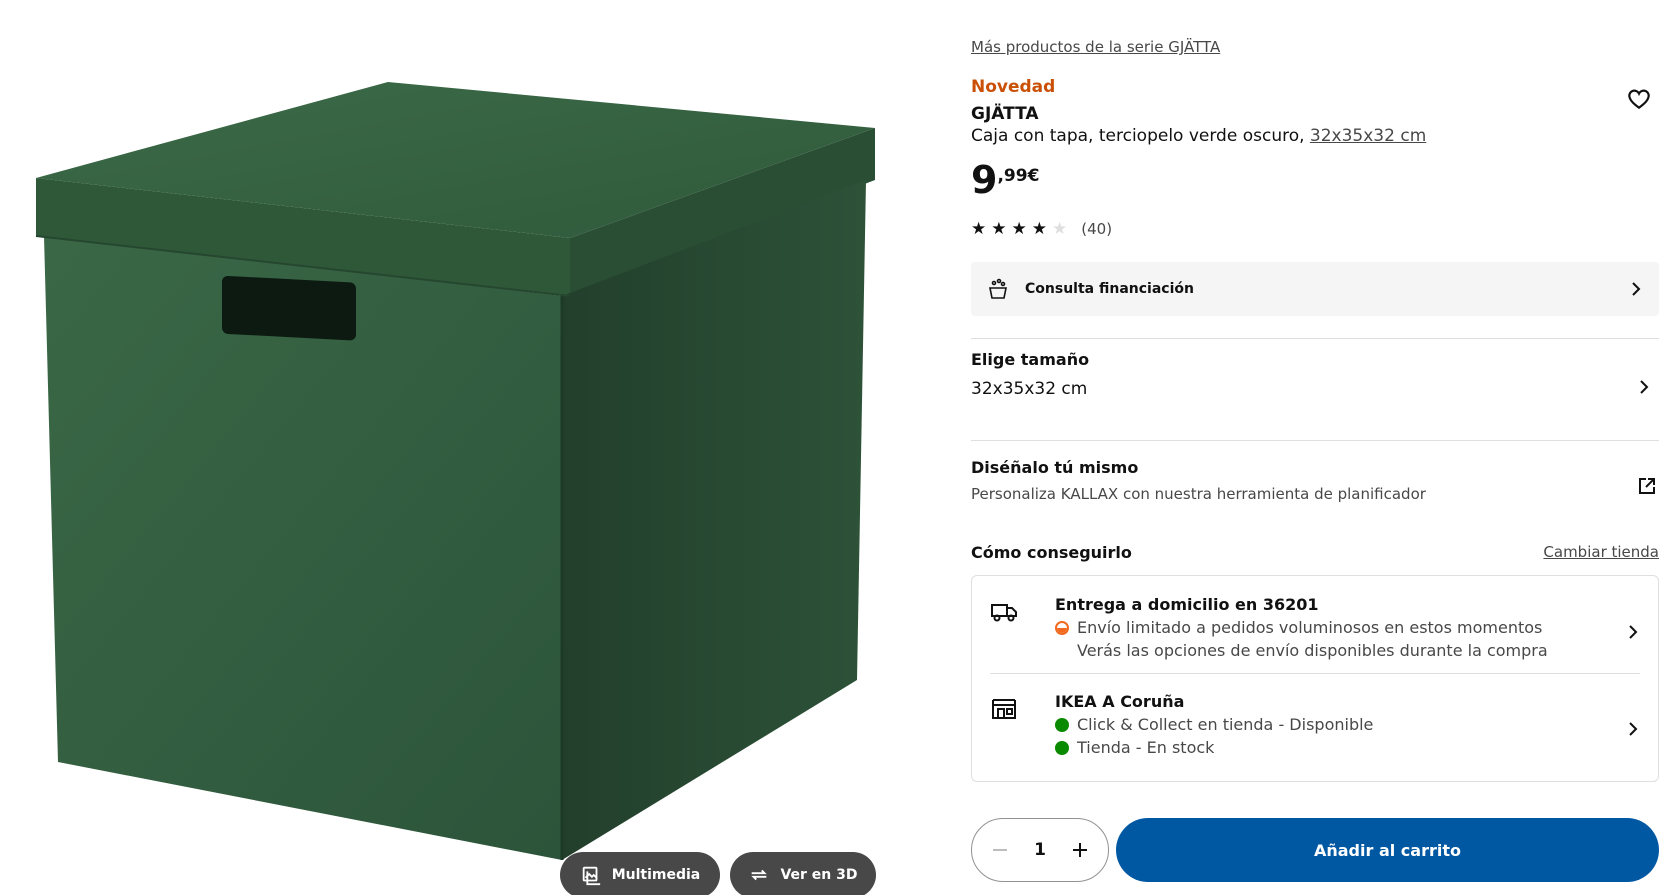 Image resolution: width=1675 pixels, height=895 pixels. What do you see at coordinates (656, 875) in the screenshot?
I see `multimedia-label: Multimedia` at bounding box center [656, 875].